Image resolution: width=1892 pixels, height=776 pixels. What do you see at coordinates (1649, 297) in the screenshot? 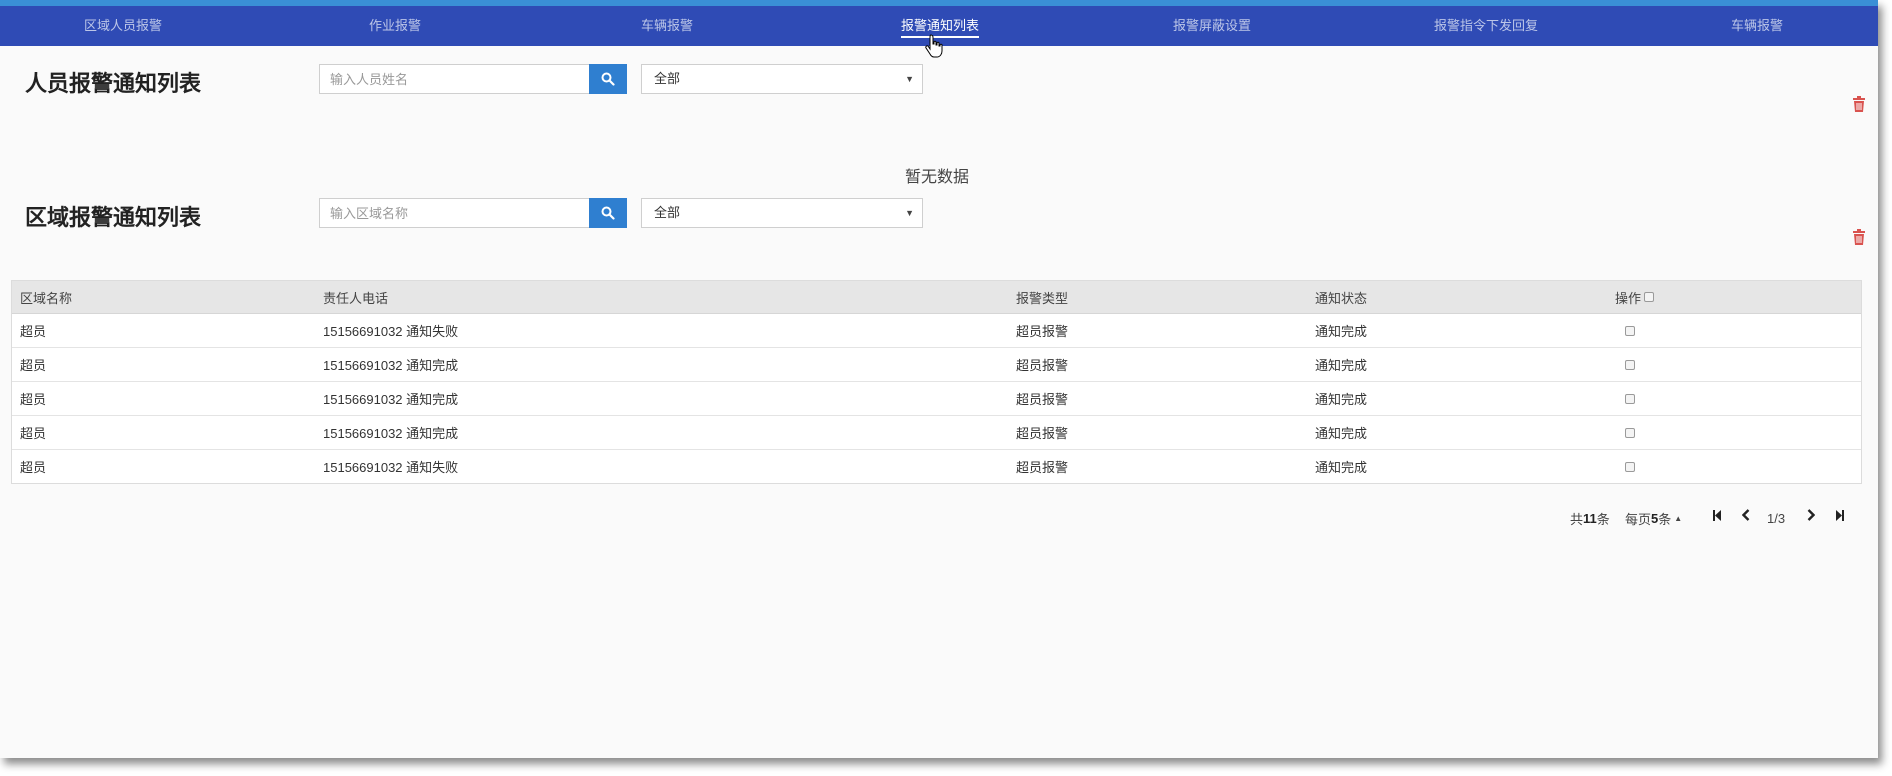
I see `select-all-checkbox` at bounding box center [1649, 297].